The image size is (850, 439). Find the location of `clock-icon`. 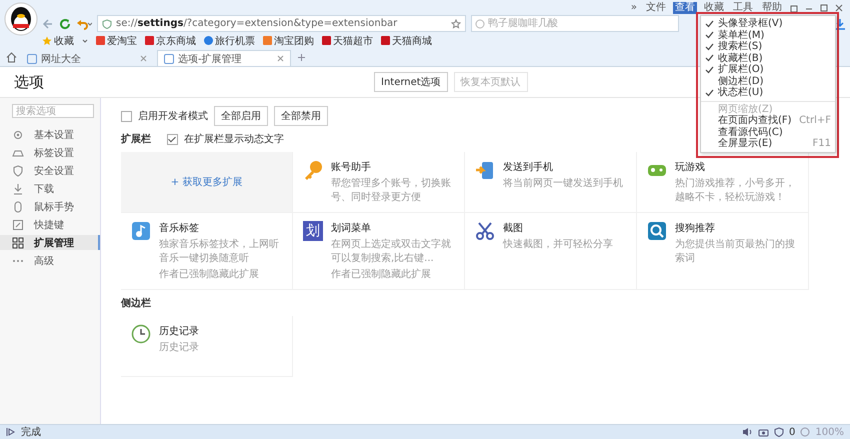

clock-icon is located at coordinates (141, 334).